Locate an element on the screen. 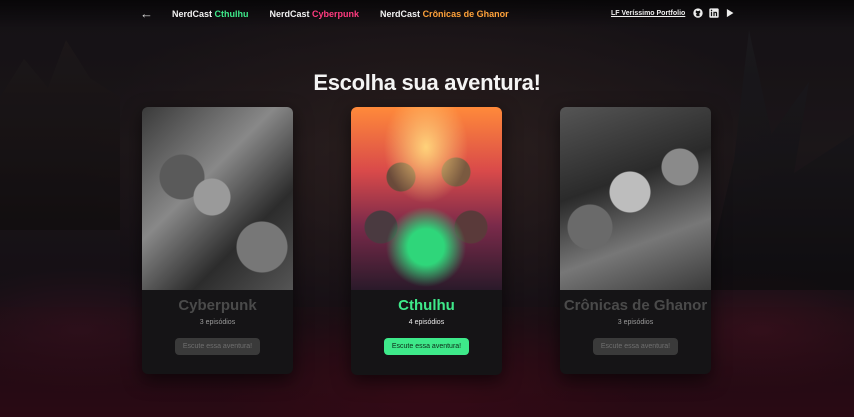 This screenshot has width=854, height=417. back-arrow-icon: ← is located at coordinates (146, 13).